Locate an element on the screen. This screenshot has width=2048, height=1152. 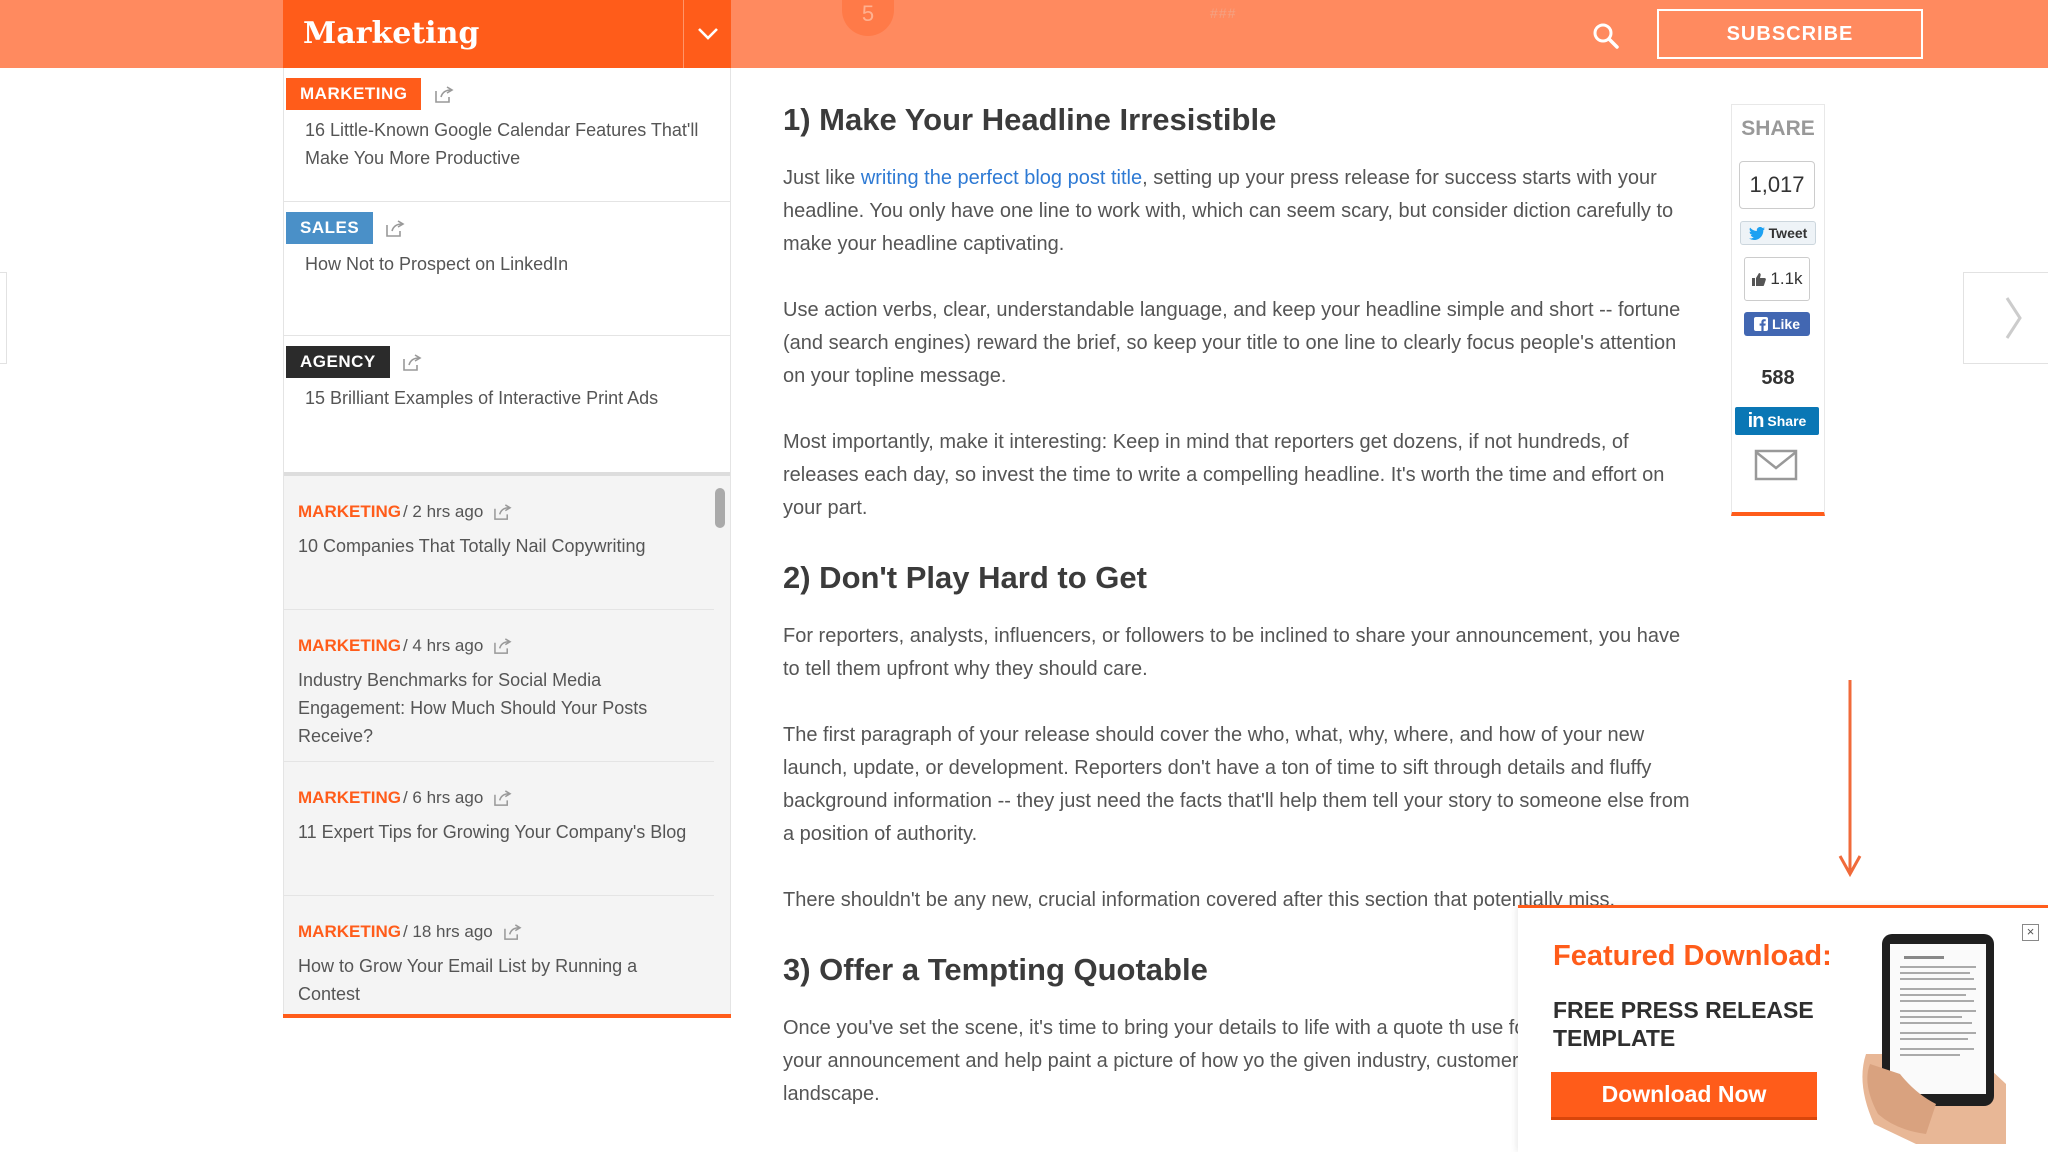
tablet-in-hand-icon is located at coordinates (1934, 1039).